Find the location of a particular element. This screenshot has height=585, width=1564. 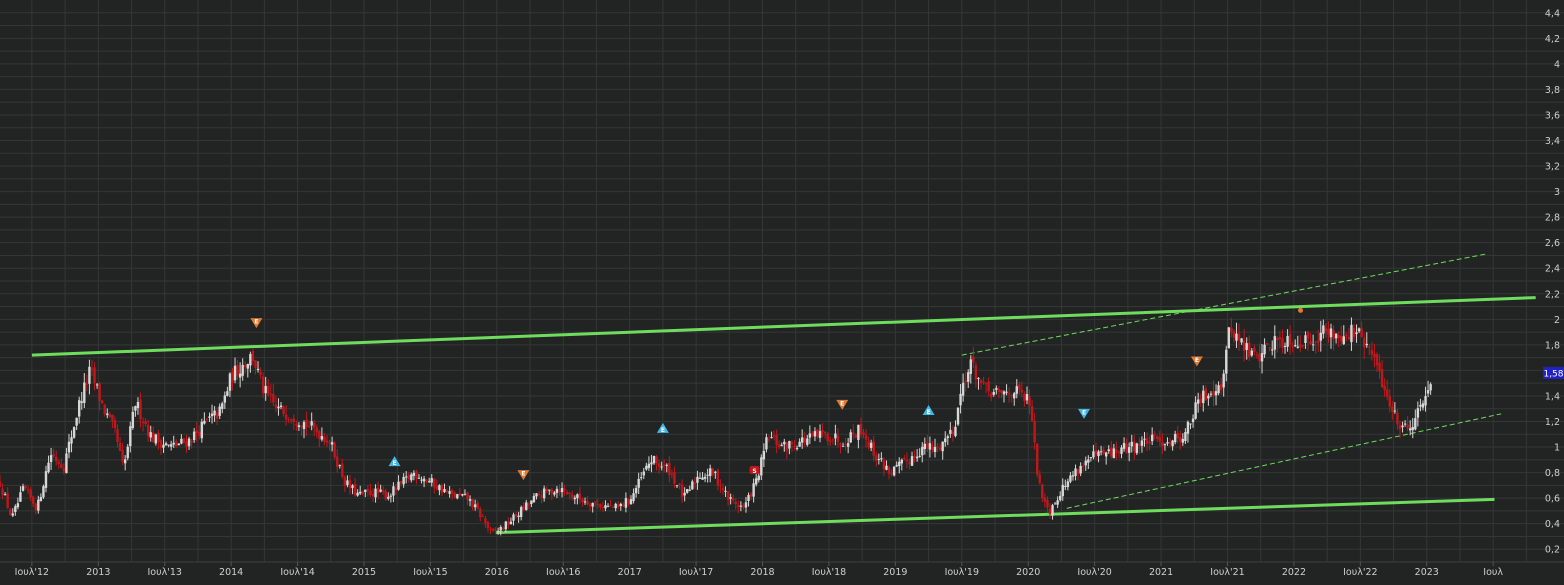

y-tick-label: 3,6 is located at coordinates (1552, 115).